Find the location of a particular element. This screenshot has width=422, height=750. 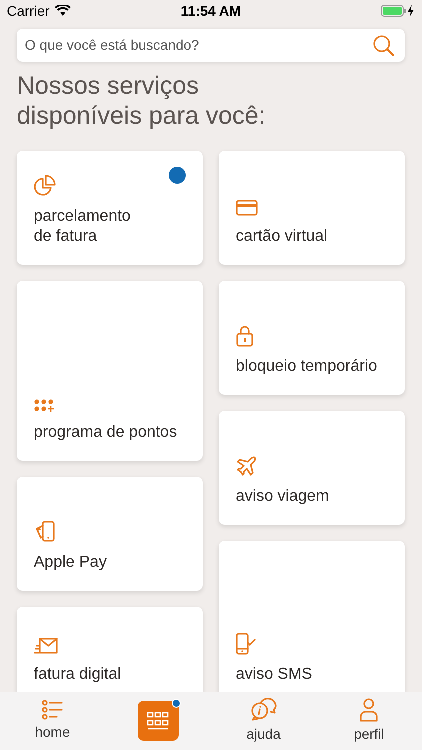

search-field: O que você está buscando? is located at coordinates (211, 45).